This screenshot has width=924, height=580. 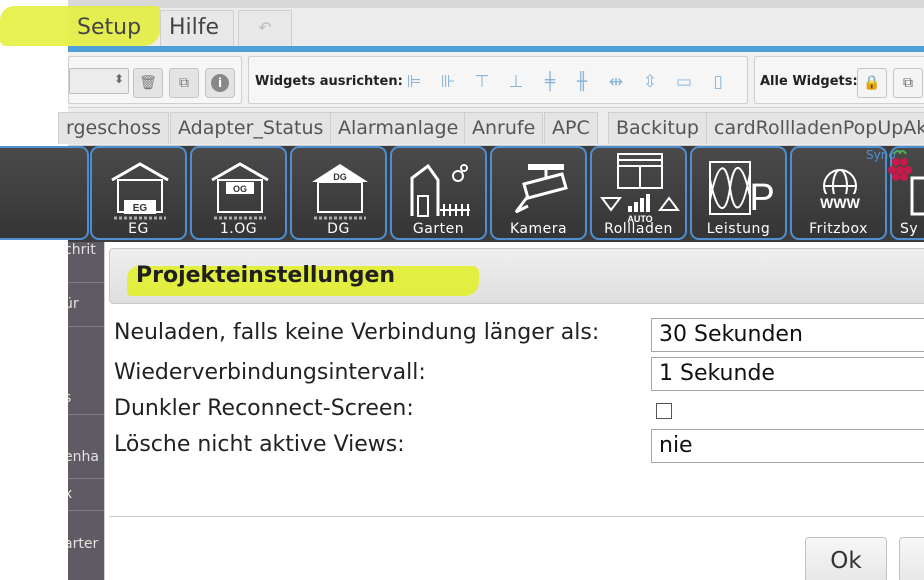 I want to click on delete-icon: 🗑, so click(x=148, y=83).